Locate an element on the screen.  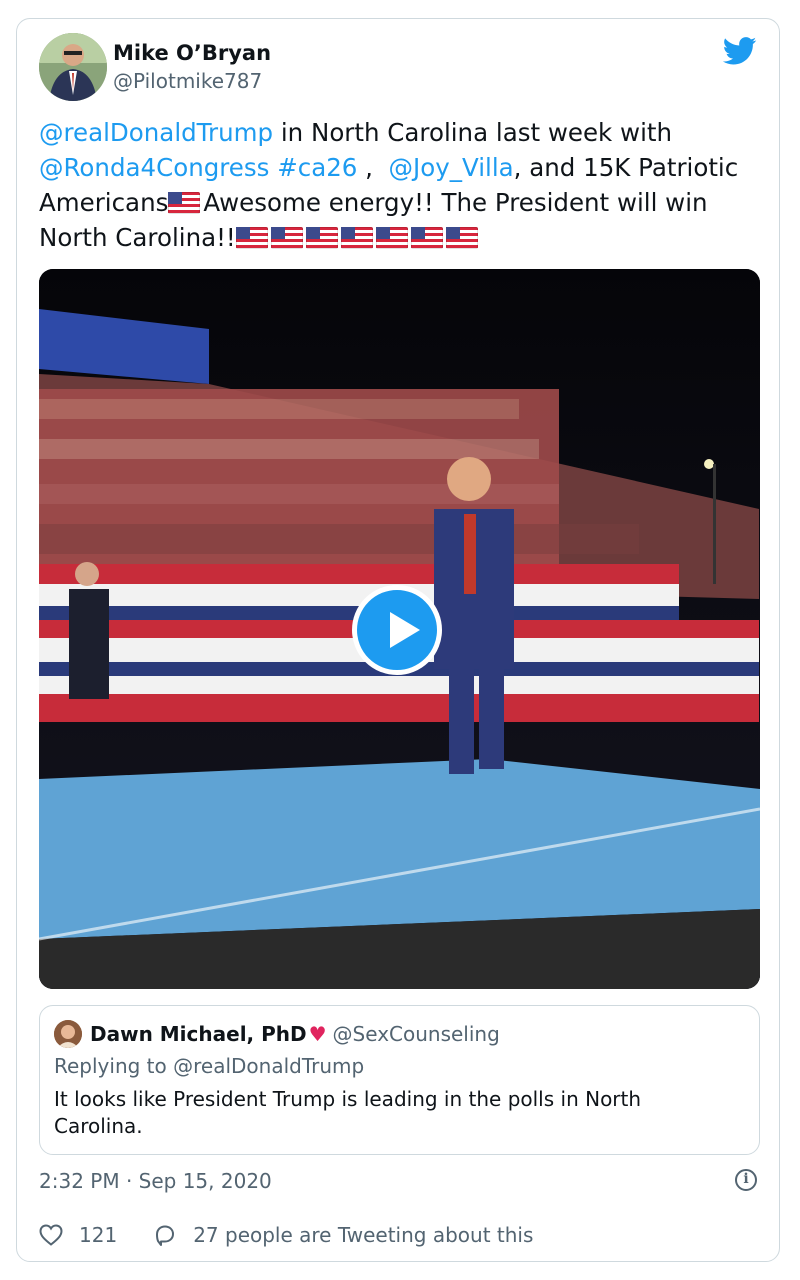
us-flag-emoji-row is located at coordinates (358, 237).